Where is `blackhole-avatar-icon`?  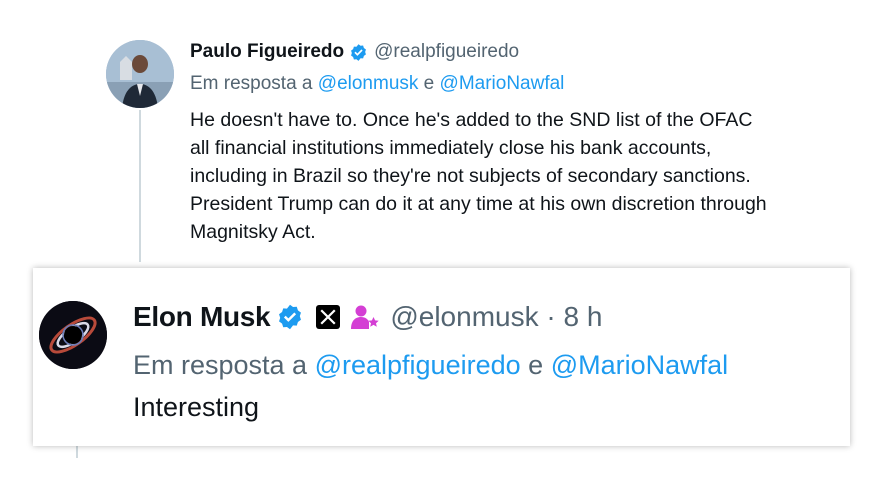 blackhole-avatar-icon is located at coordinates (73, 335).